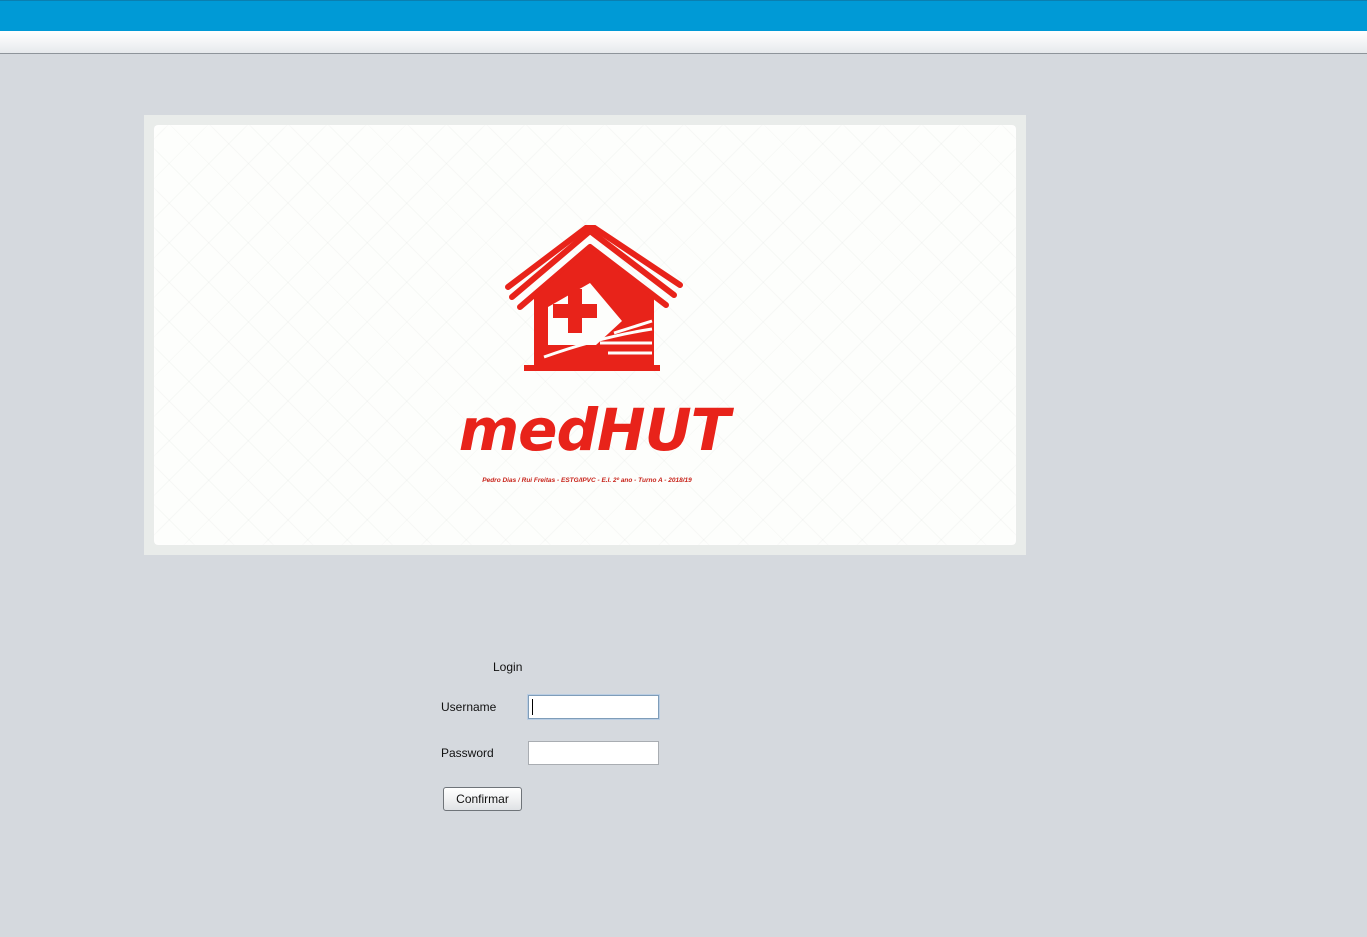 Image resolution: width=1367 pixels, height=937 pixels. I want to click on brand-name: medHUT, so click(594, 430).